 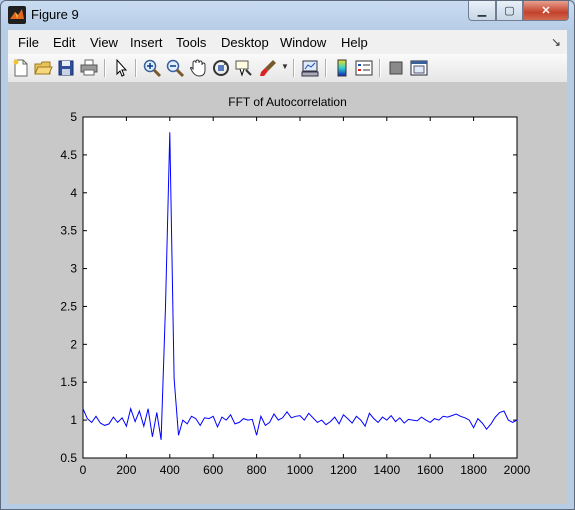 What do you see at coordinates (287, 15) in the screenshot?
I see `title-bar: Figure 9 ▁ ▢ ✕` at bounding box center [287, 15].